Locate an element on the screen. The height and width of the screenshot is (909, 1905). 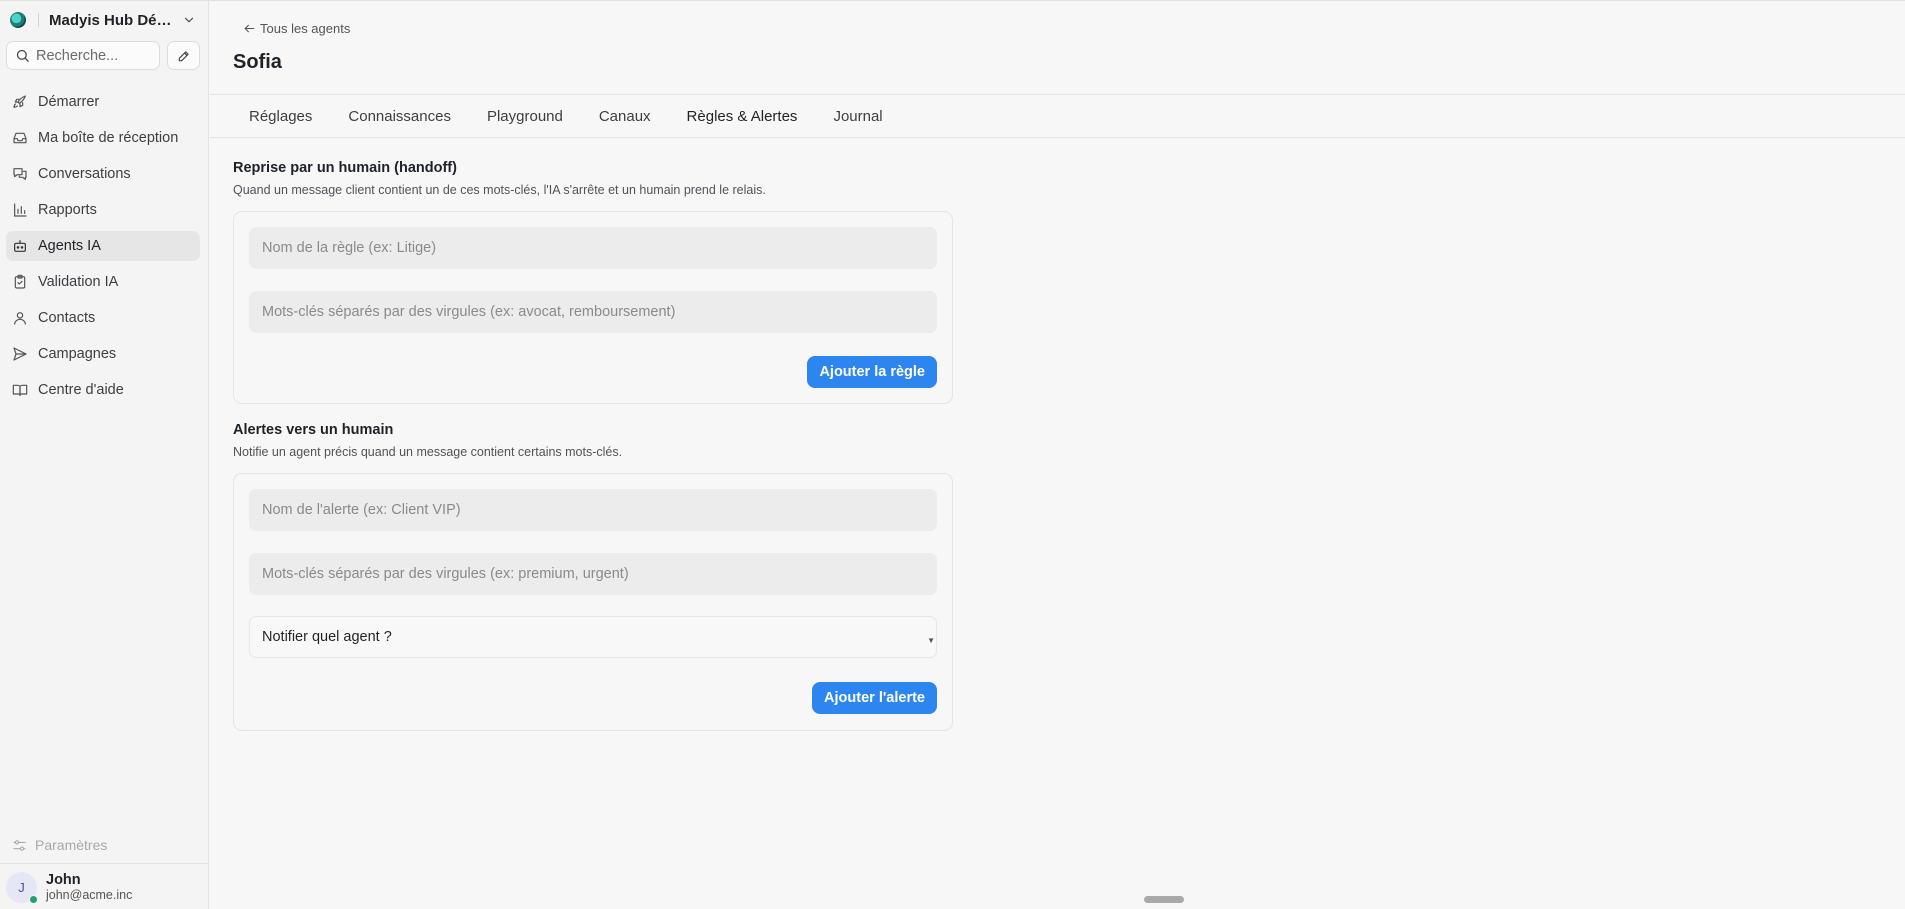
sidebar-item-campagnes: Campagnes is located at coordinates (103, 354).